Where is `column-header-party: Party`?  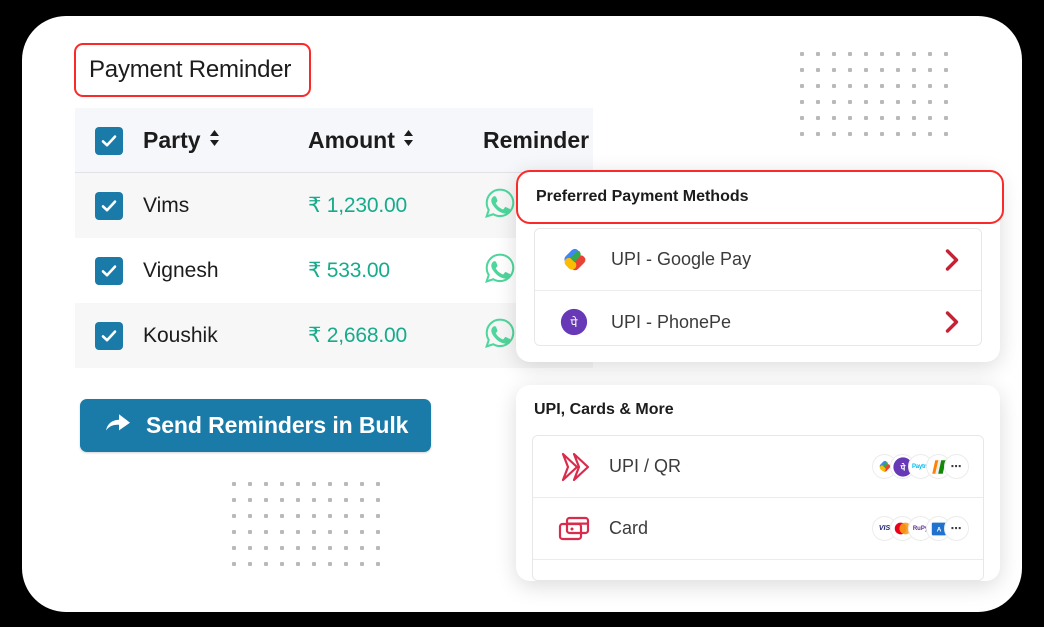
column-header-party: Party is located at coordinates (225, 140).